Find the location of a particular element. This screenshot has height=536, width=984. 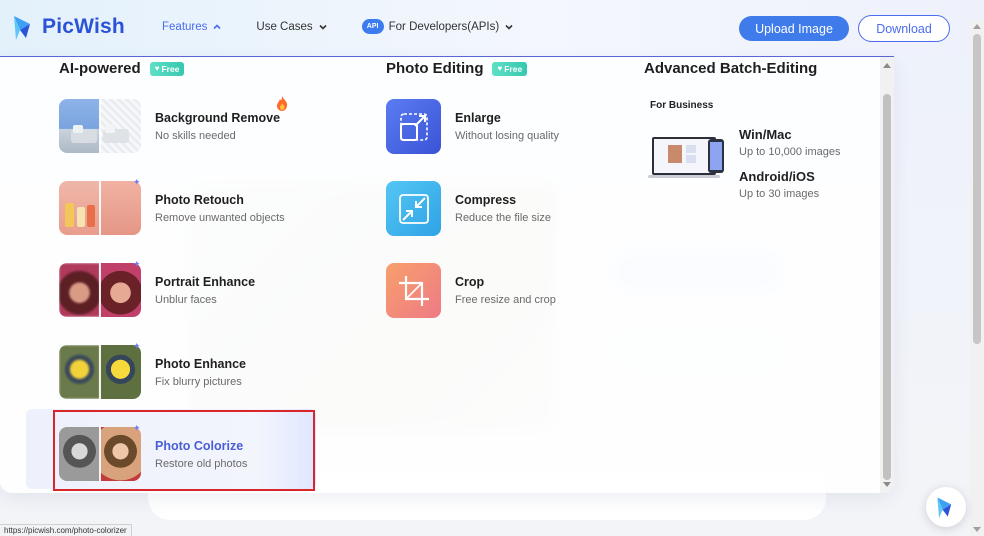

nav-use-cases: Use Cases is located at coordinates (291, 27).